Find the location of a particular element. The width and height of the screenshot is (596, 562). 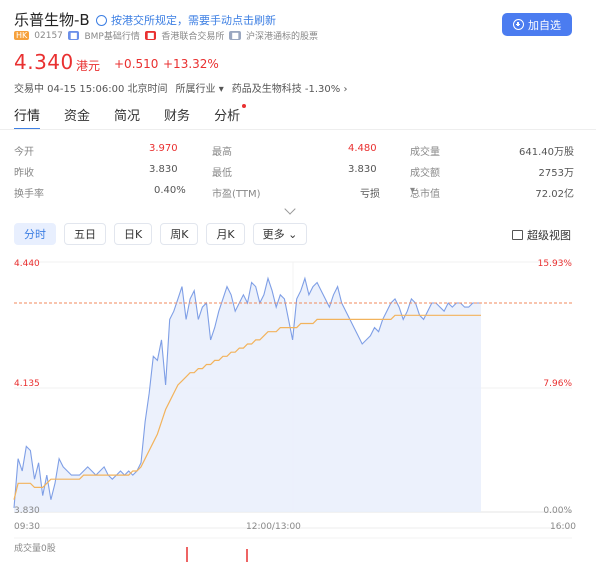

x-tick: 09:30 is located at coordinates (27, 527).